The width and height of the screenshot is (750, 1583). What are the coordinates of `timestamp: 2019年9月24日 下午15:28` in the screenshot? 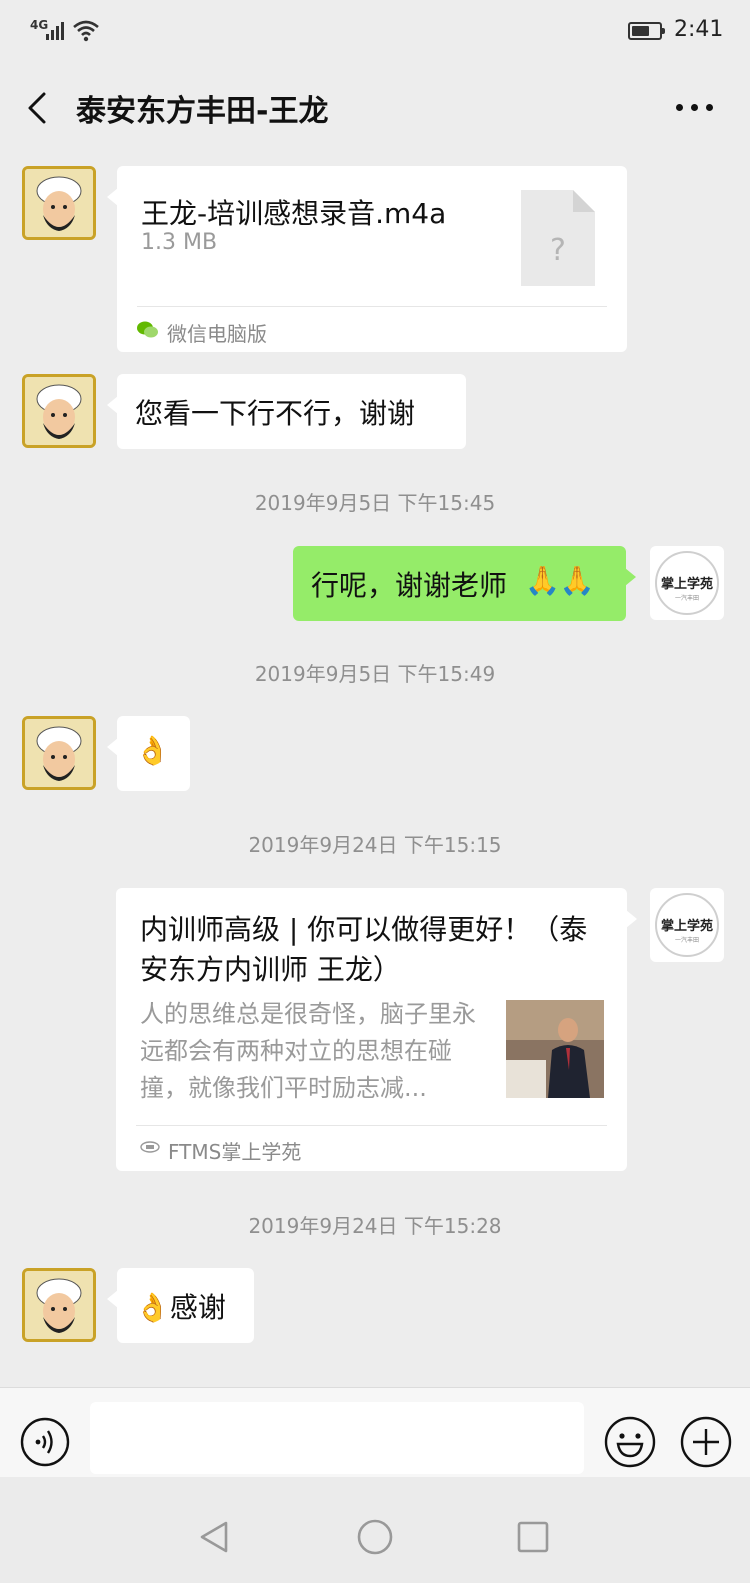 It's located at (375, 1226).